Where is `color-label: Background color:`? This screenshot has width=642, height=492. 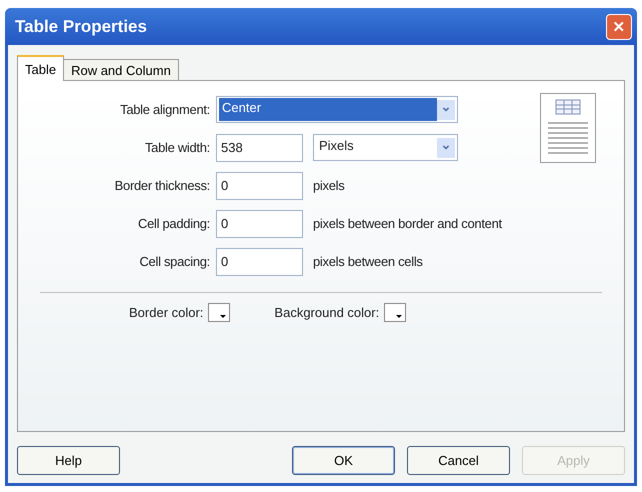
color-label: Background color: is located at coordinates (327, 312).